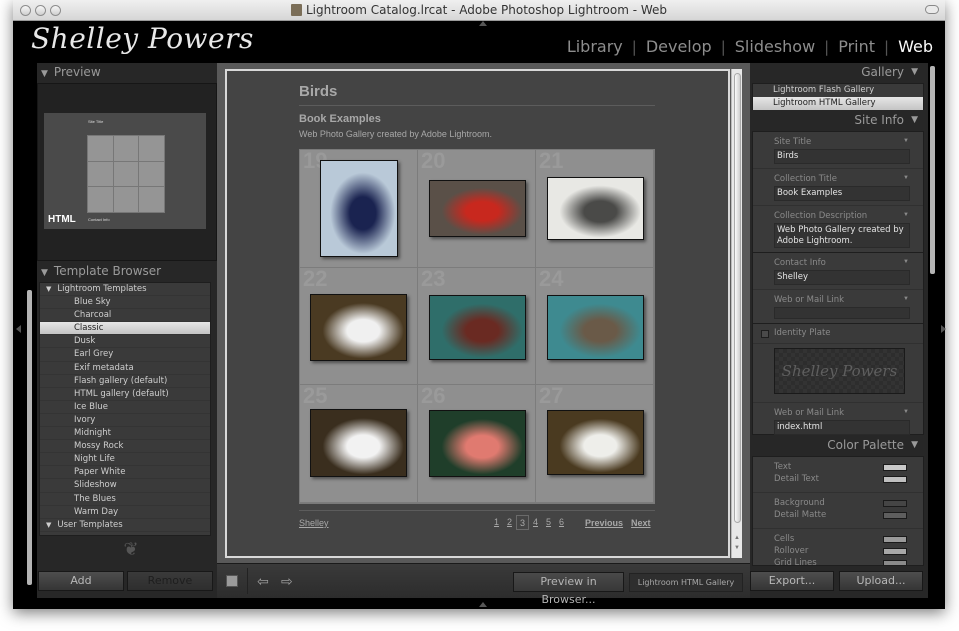 The height and width of the screenshot is (631, 959). I want to click on thumbnail-cell: 23, so click(477, 326).